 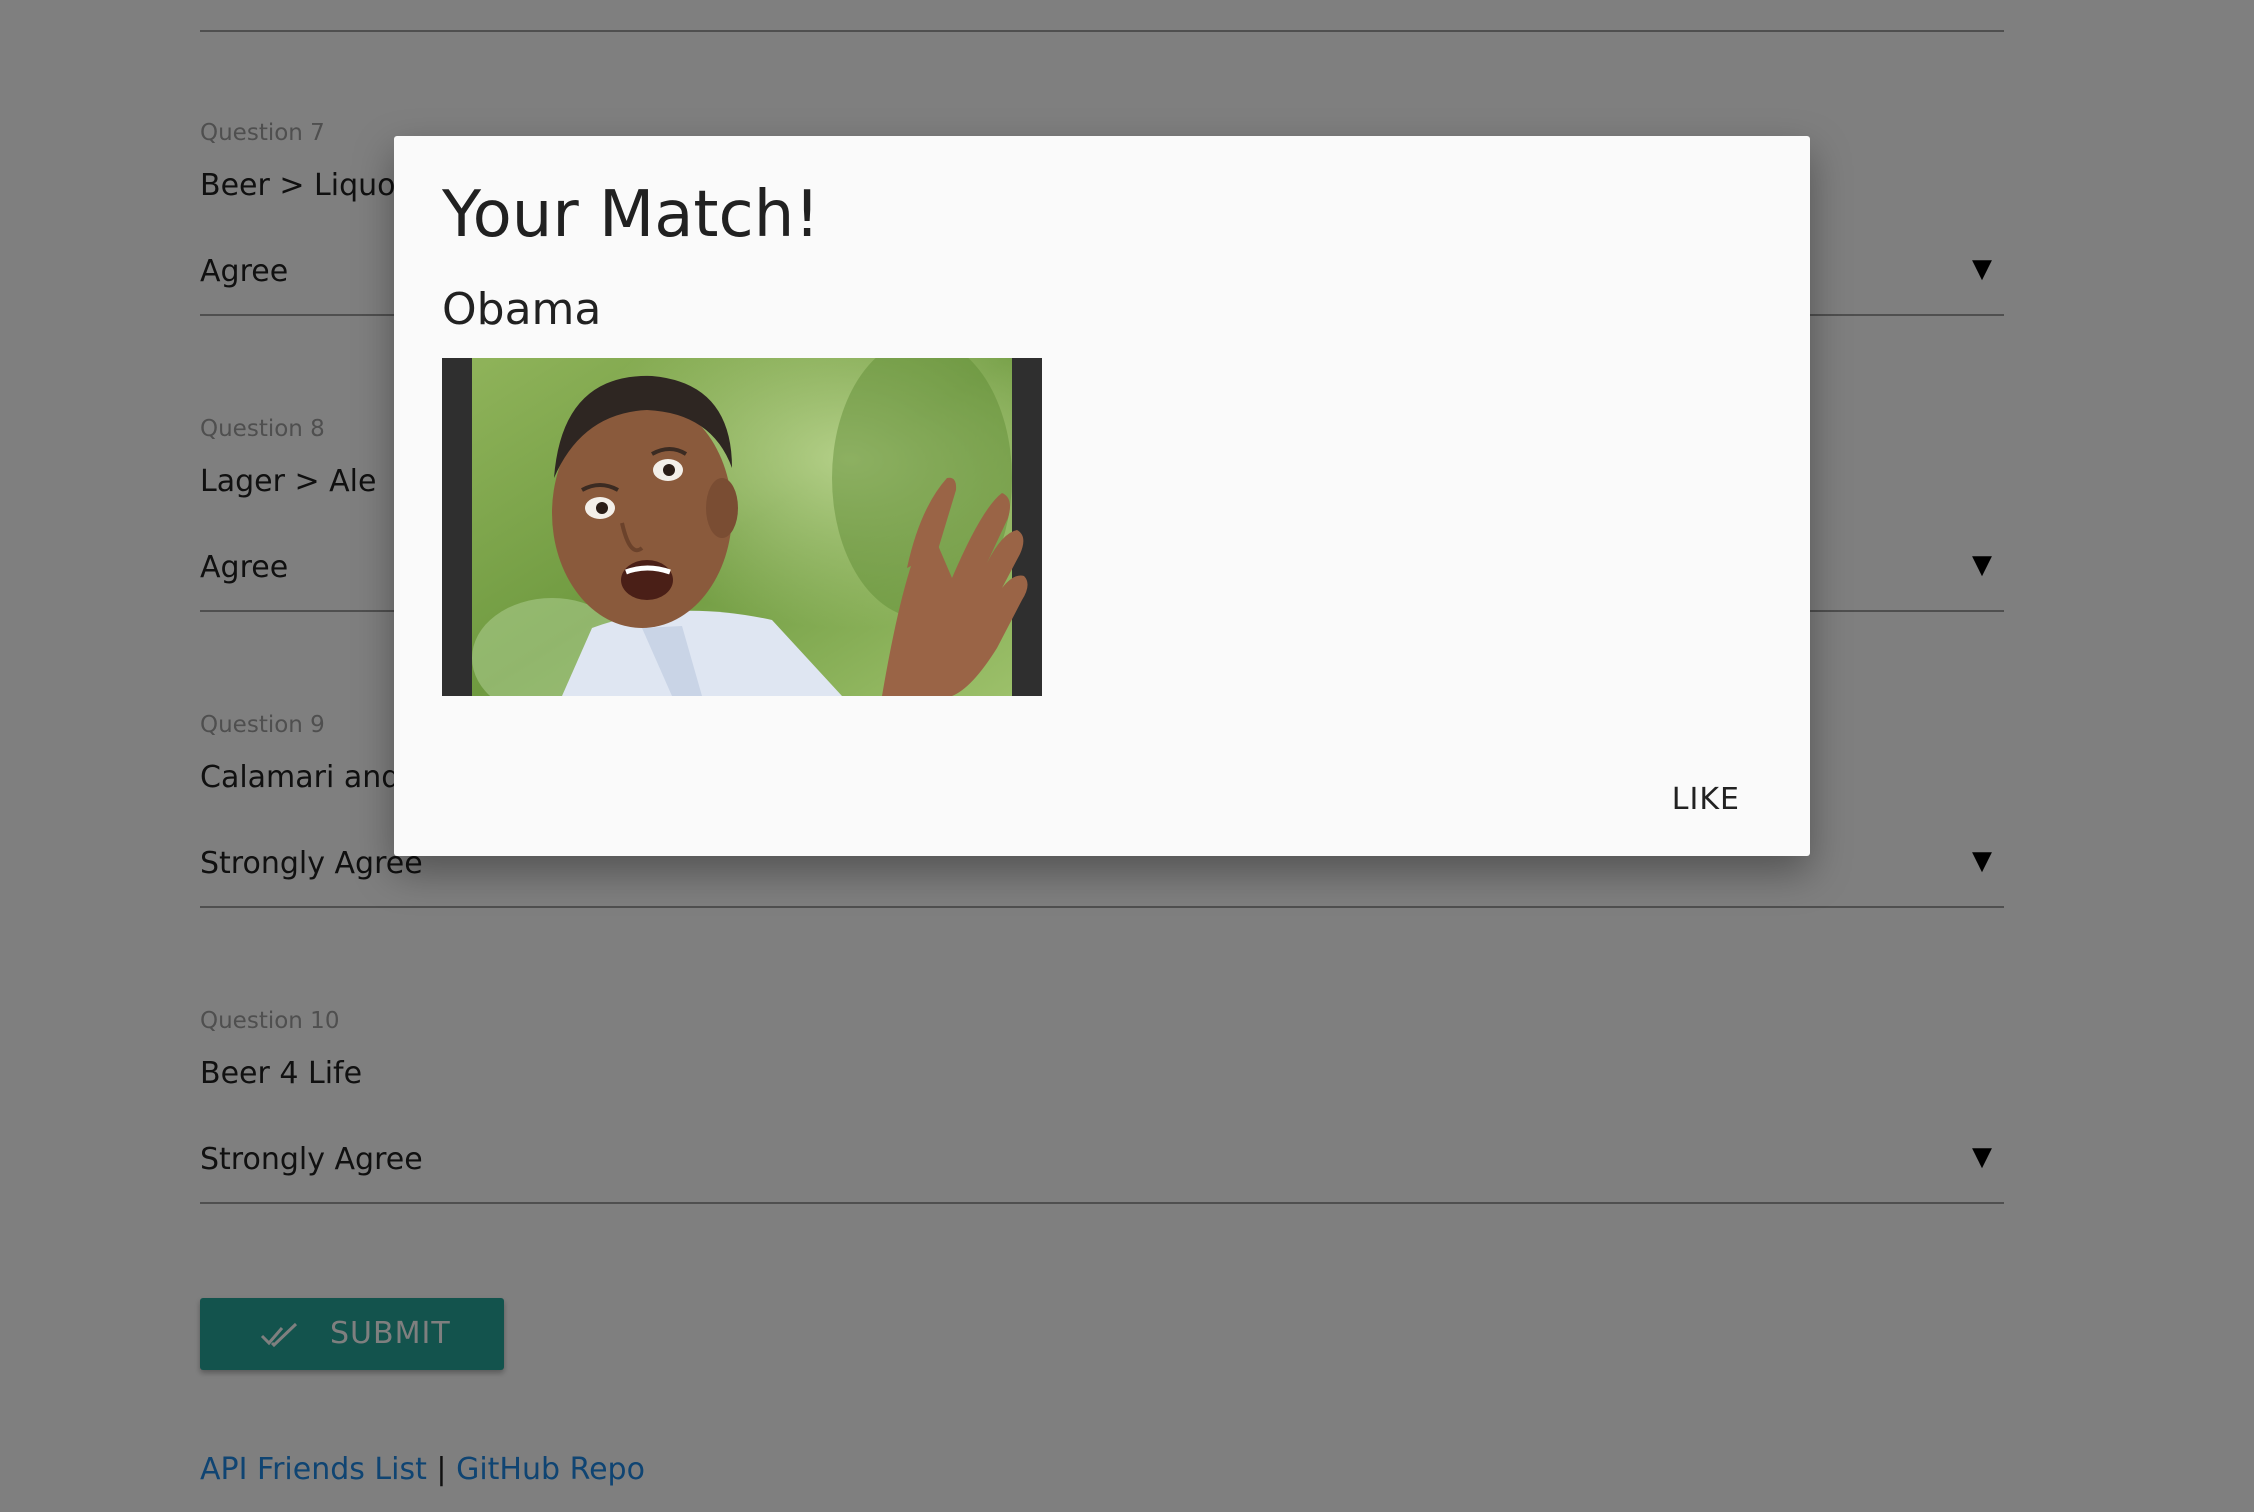 I want to click on match-name: Obama, so click(x=522, y=309).